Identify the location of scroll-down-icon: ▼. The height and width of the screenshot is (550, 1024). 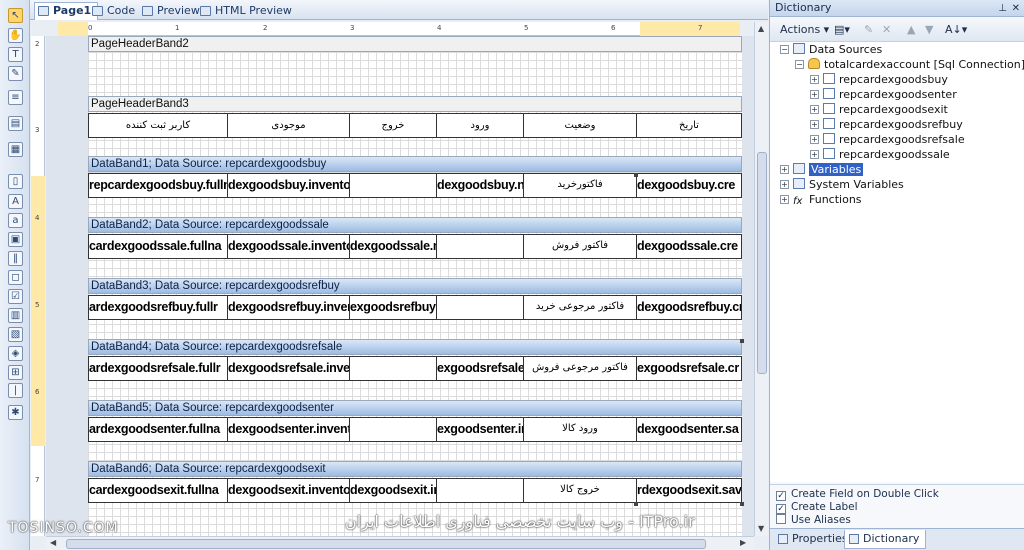
(761, 528).